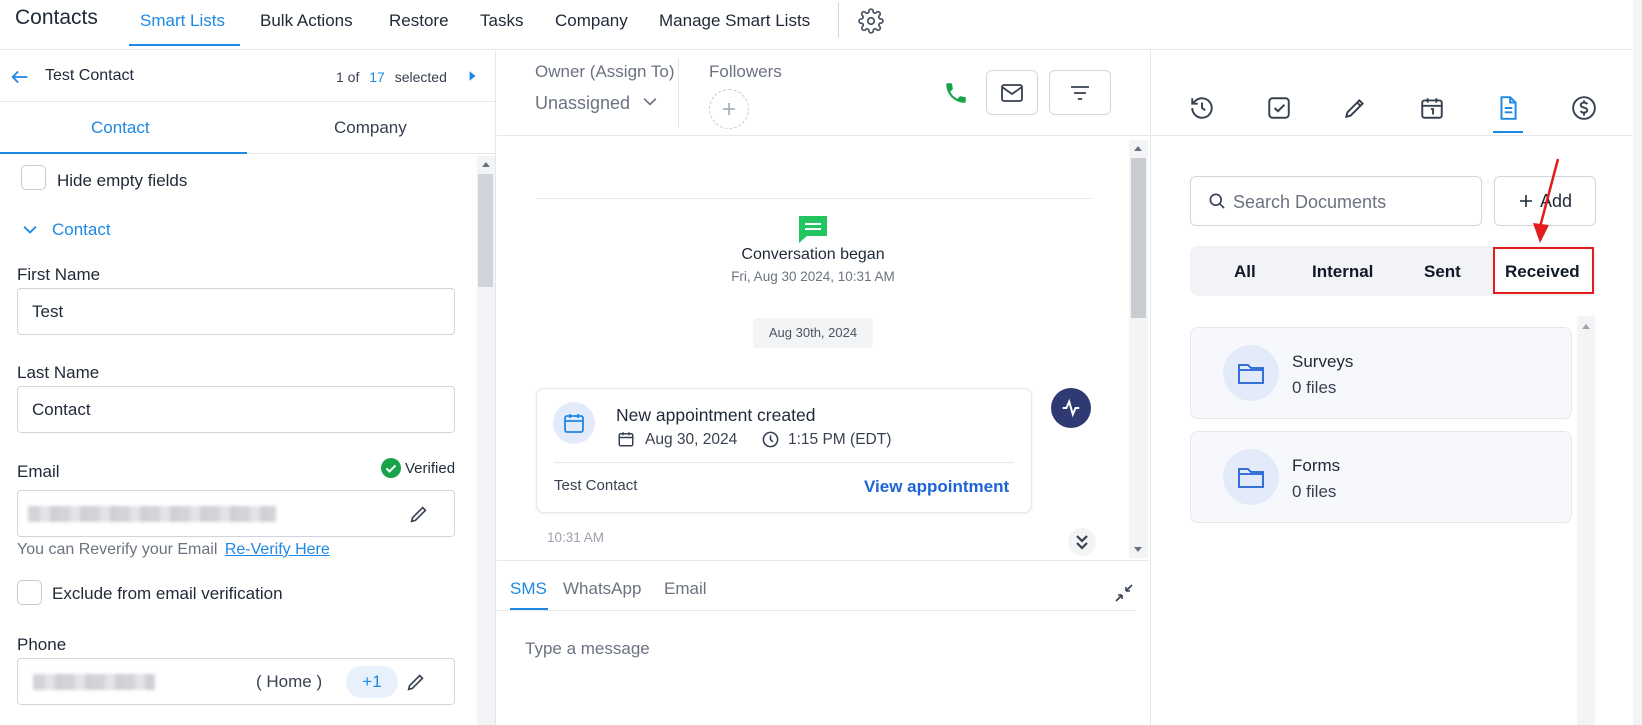  What do you see at coordinates (770, 439) in the screenshot?
I see `clock-icon` at bounding box center [770, 439].